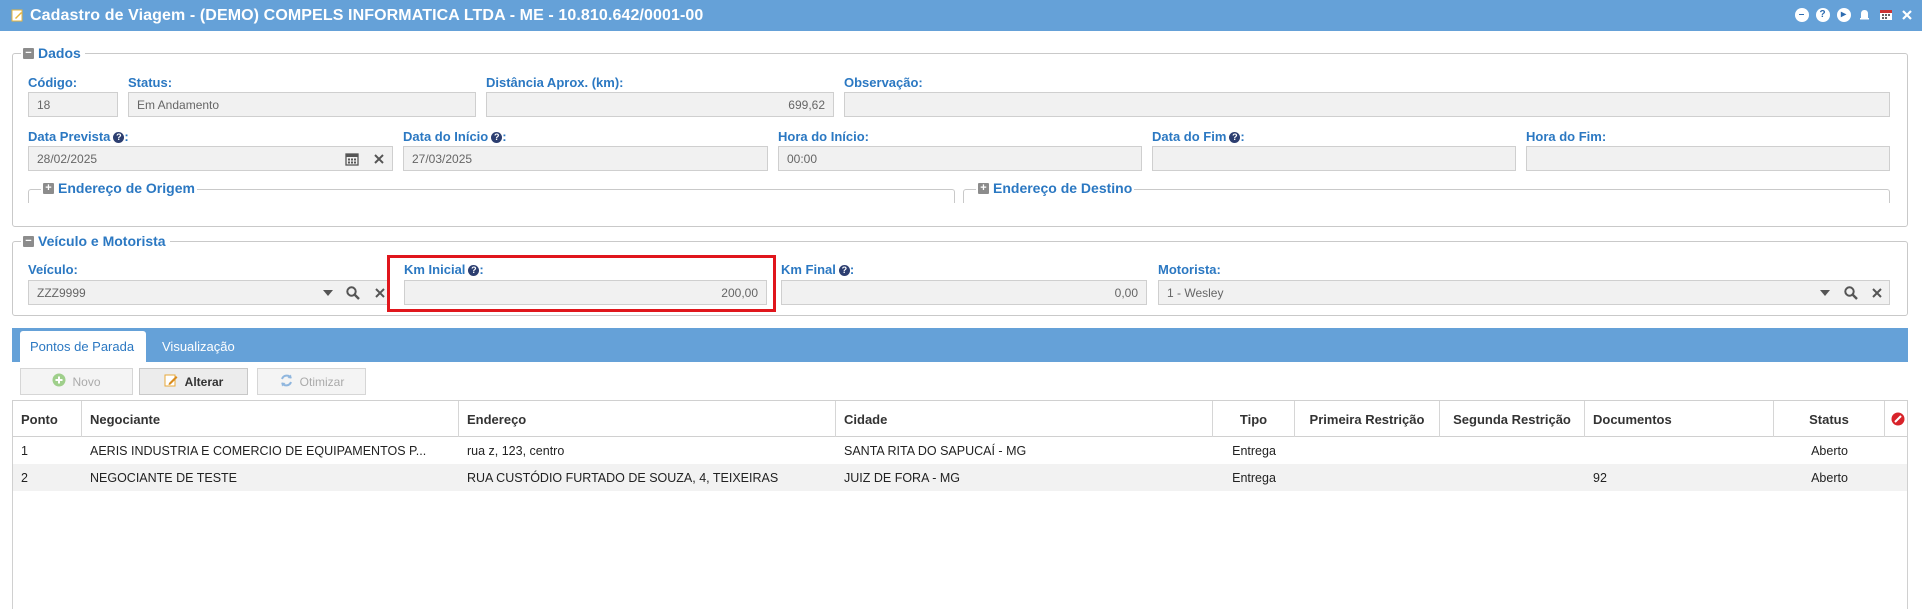  I want to click on column-header-documentos: Documentos, so click(1679, 419).